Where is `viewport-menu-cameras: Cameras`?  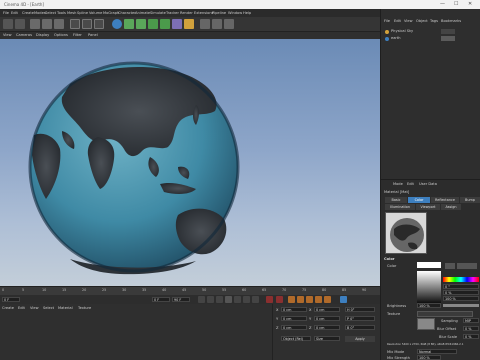
viewport-menu-cameras: Cameras is located at coordinates (24, 35).